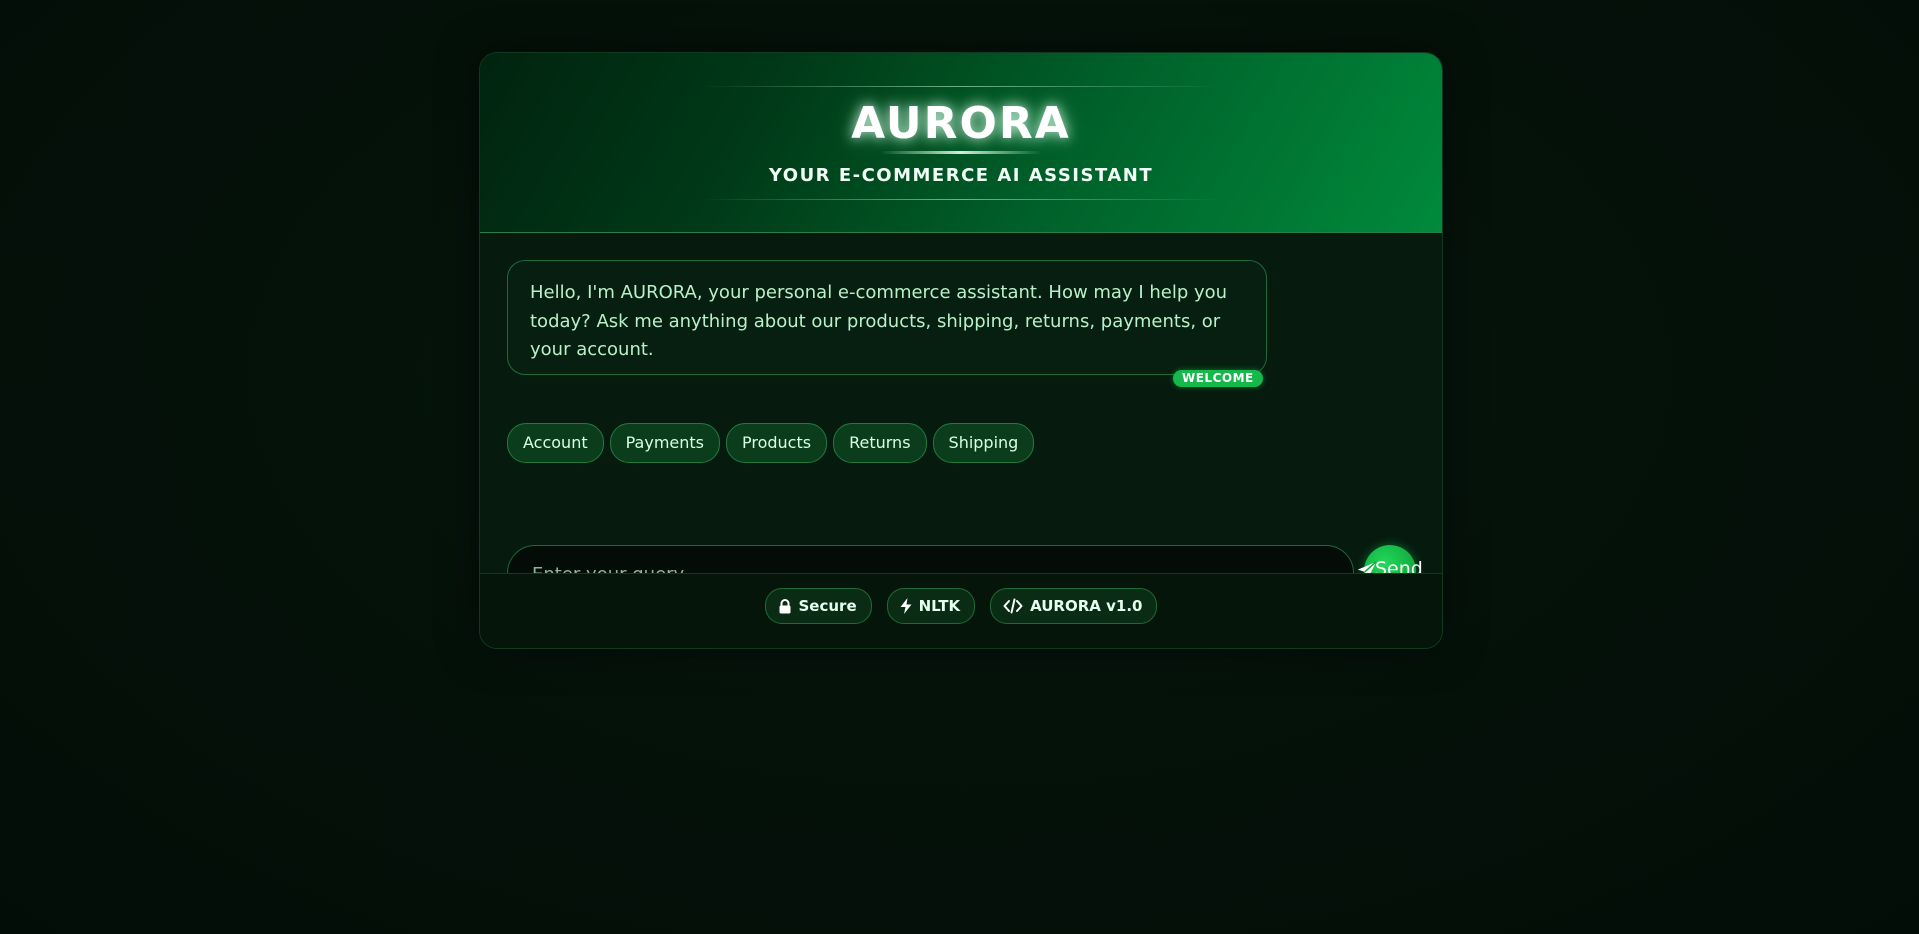  What do you see at coordinates (961, 152) in the screenshot?
I see `title-glow-line` at bounding box center [961, 152].